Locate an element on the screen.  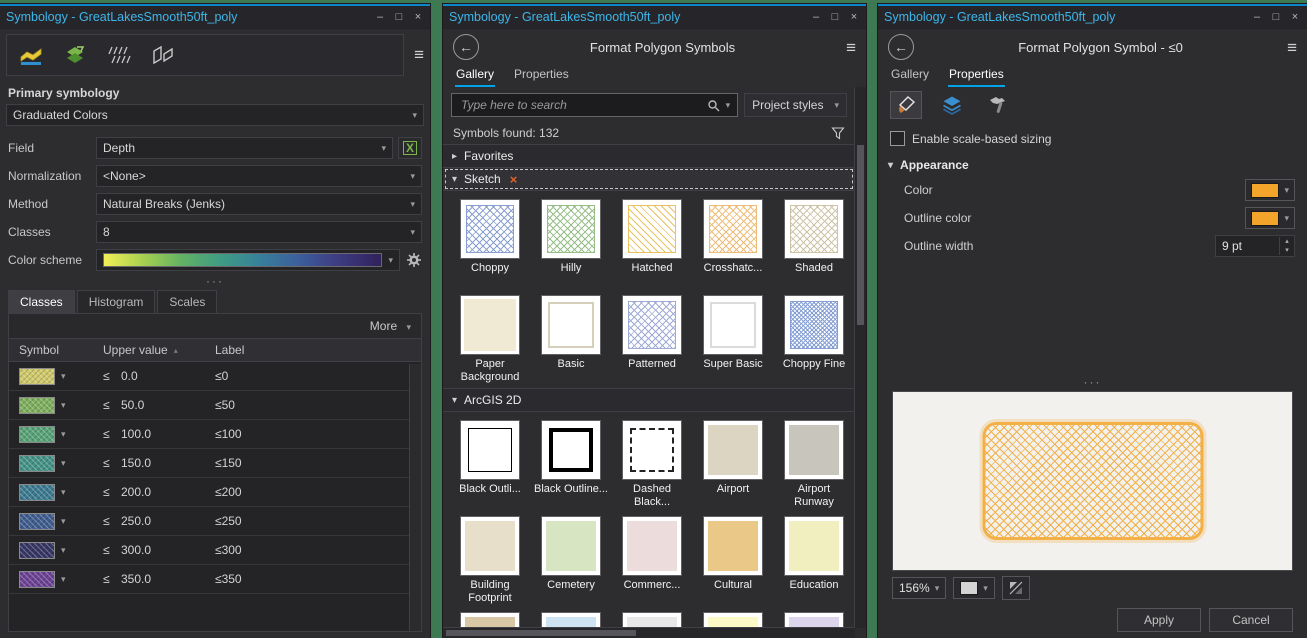
cancel-button: Cancel is located at coordinates (1251, 620).